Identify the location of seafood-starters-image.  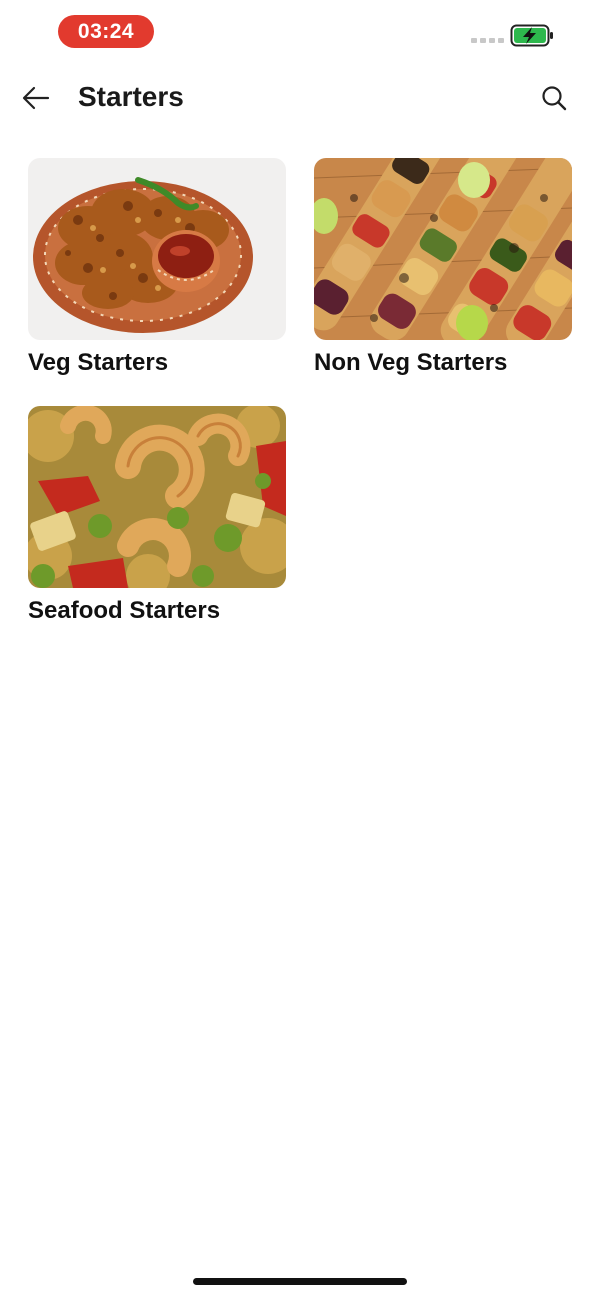
(157, 497).